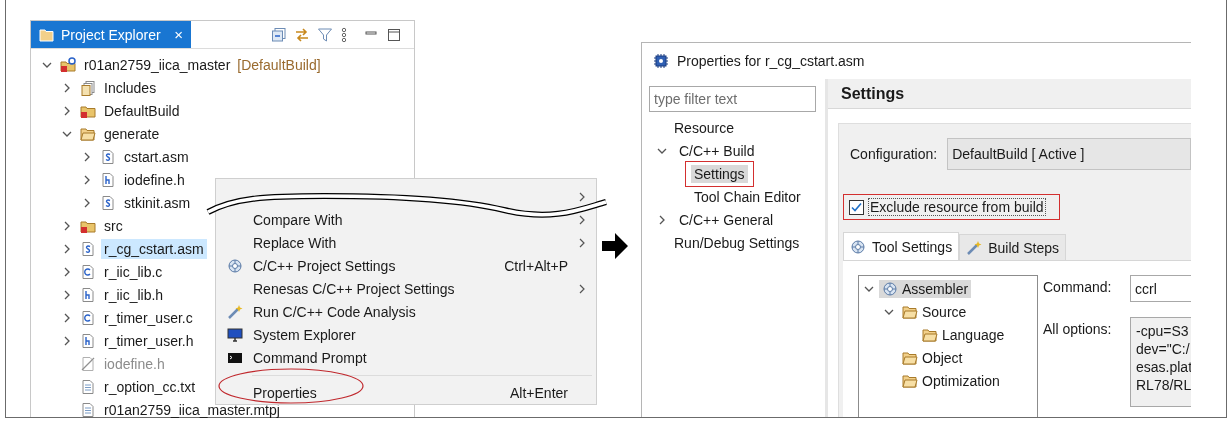 The image size is (1232, 425). What do you see at coordinates (719, 173) in the screenshot?
I see `nav-item: Settings` at bounding box center [719, 173].